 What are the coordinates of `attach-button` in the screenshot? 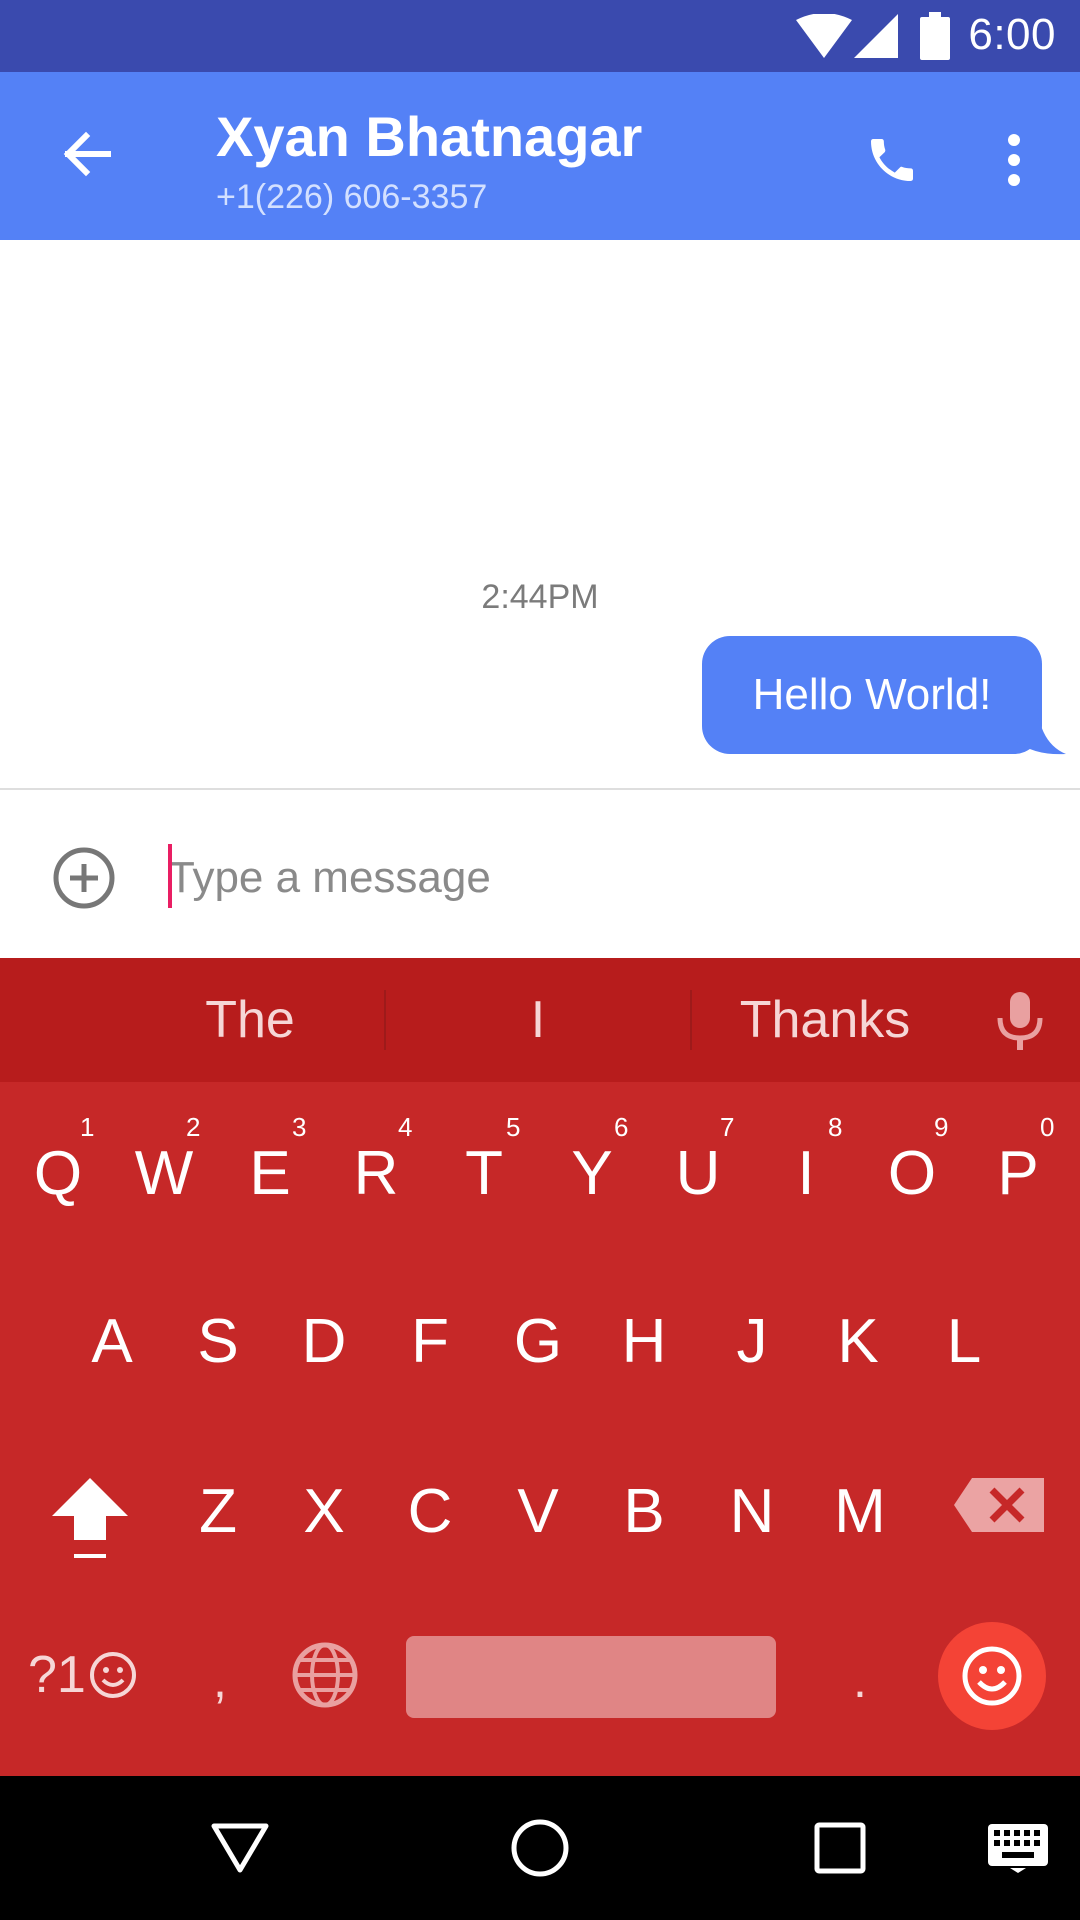 It's located at (84, 878).